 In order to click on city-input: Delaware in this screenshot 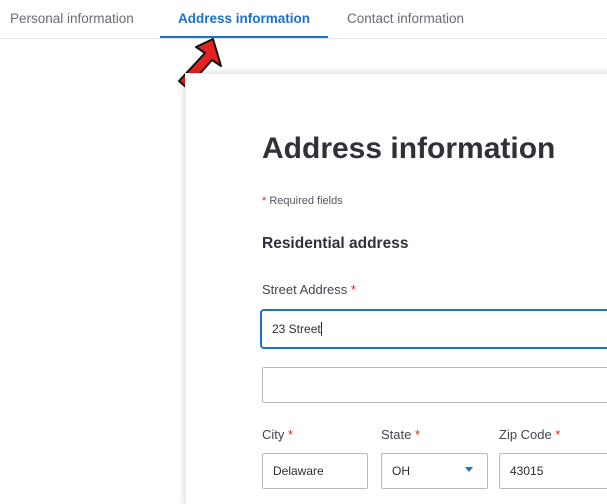, I will do `click(315, 471)`.